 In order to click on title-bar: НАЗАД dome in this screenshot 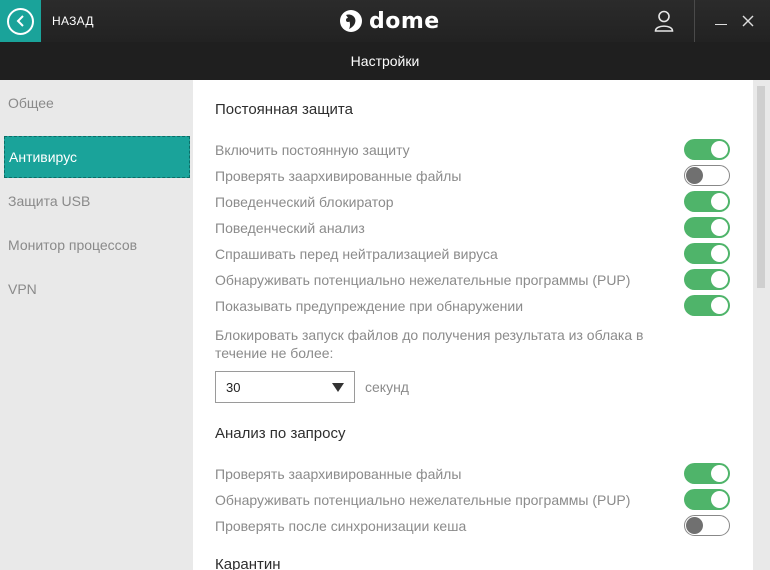, I will do `click(385, 21)`.